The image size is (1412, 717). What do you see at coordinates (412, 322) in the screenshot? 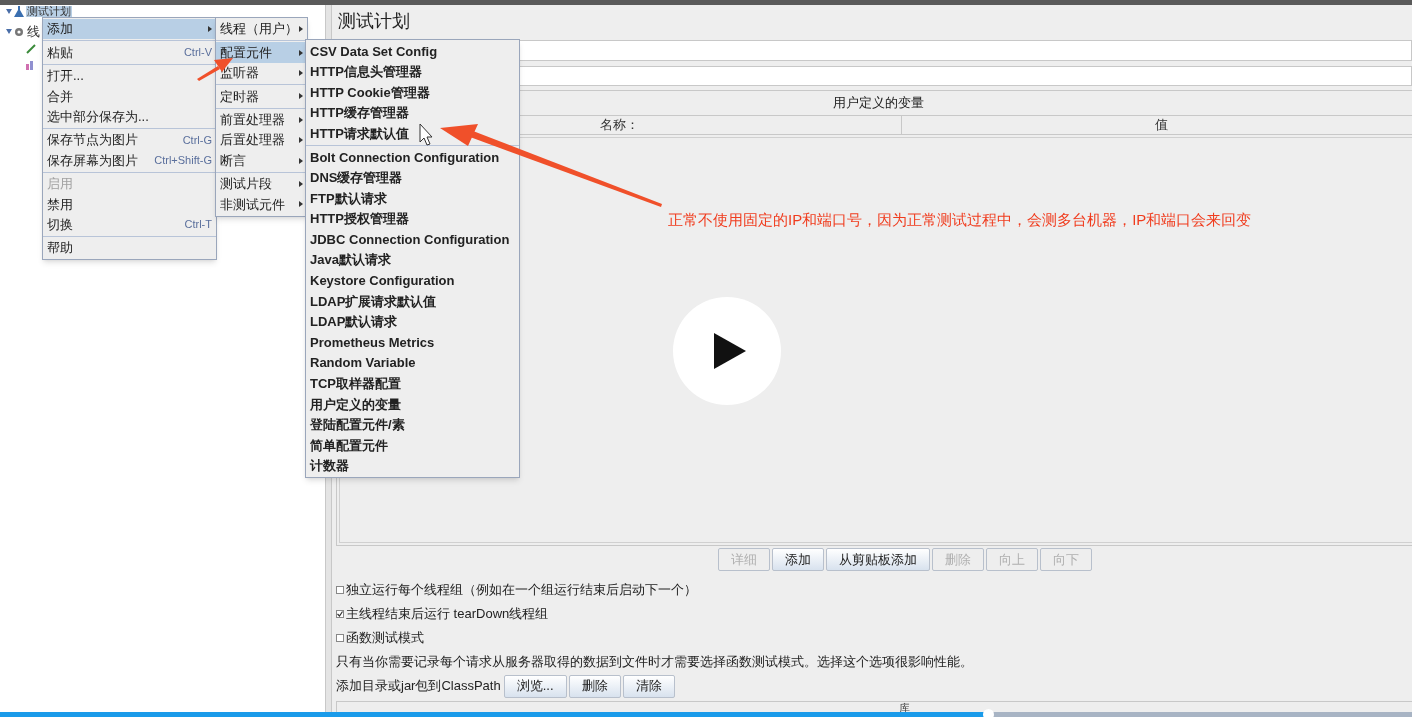
I see `menu-item: LDAP默认请求` at bounding box center [412, 322].